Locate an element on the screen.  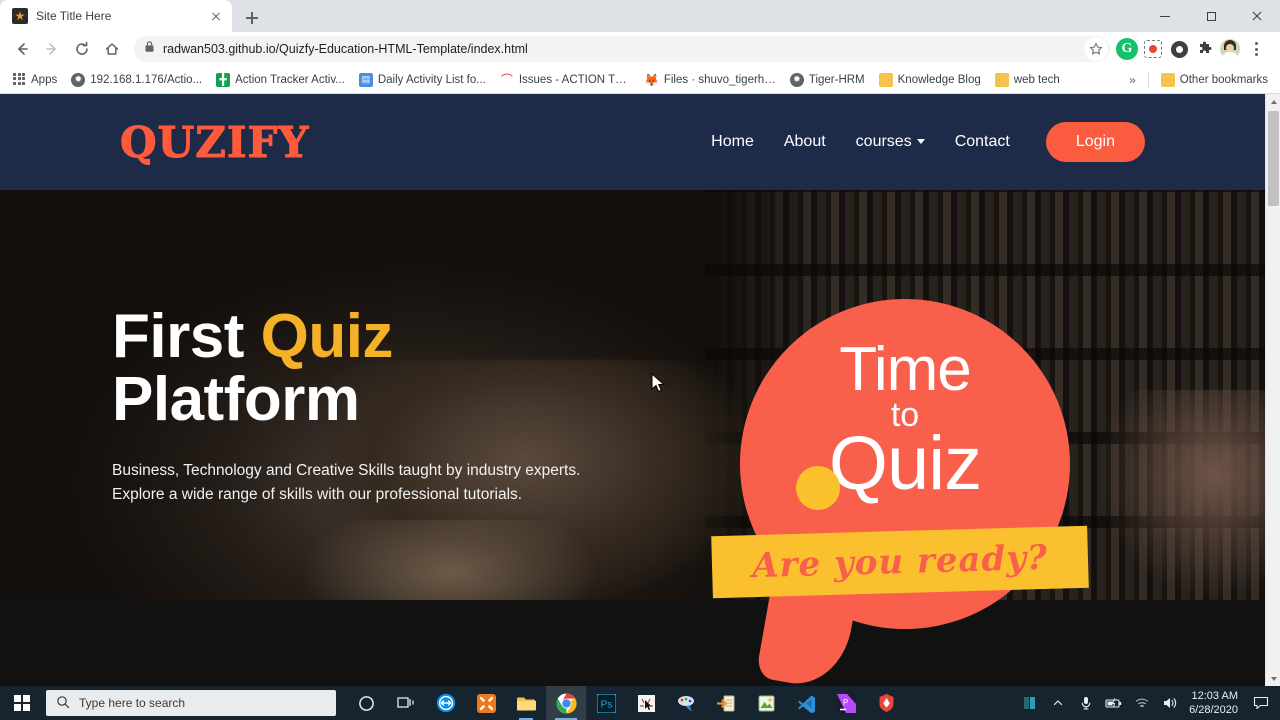
ready-banner-text: Are you ready? is located at coordinates (900, 562).